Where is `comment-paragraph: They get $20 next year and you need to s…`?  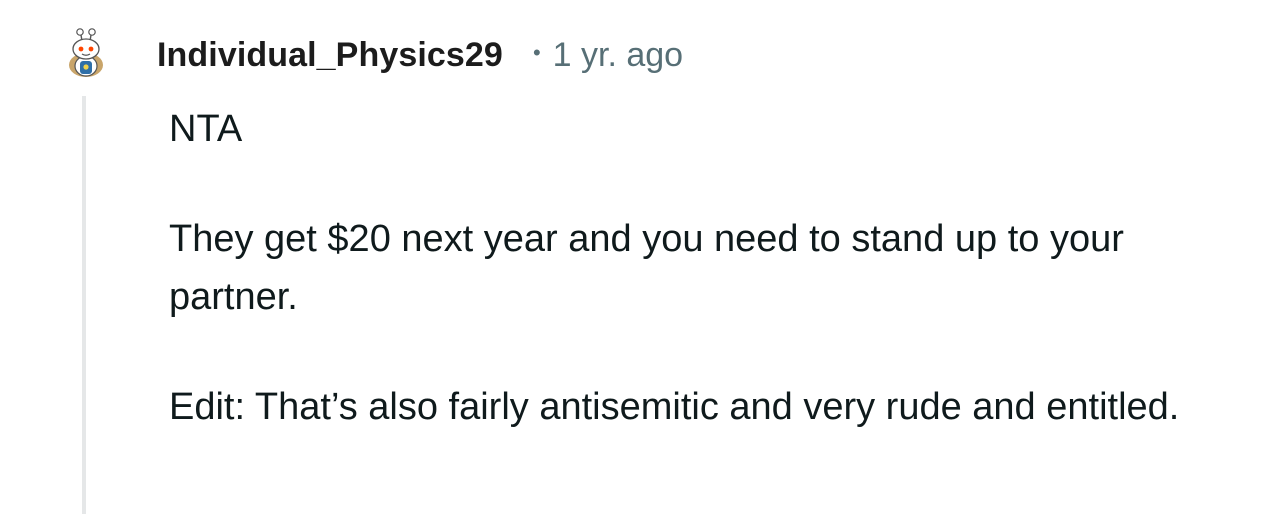 comment-paragraph: They get $20 next year and you need to s… is located at coordinates (646, 268).